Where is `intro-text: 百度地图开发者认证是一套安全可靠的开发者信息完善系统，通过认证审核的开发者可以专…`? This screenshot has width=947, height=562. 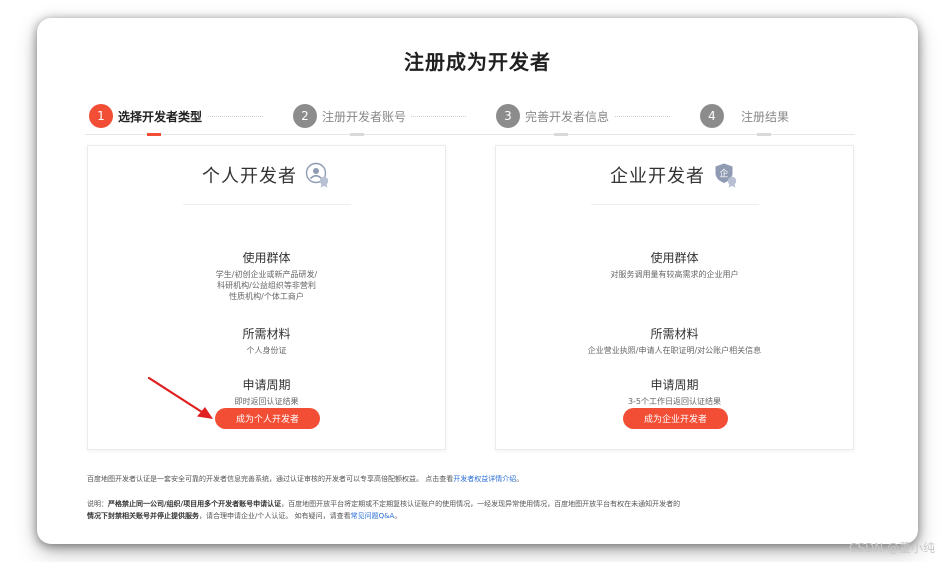 intro-text: 百度地图开发者认证是一套安全可靠的开发者信息完善系统，通过认证审核的开发者可以专… is located at coordinates (270, 479).